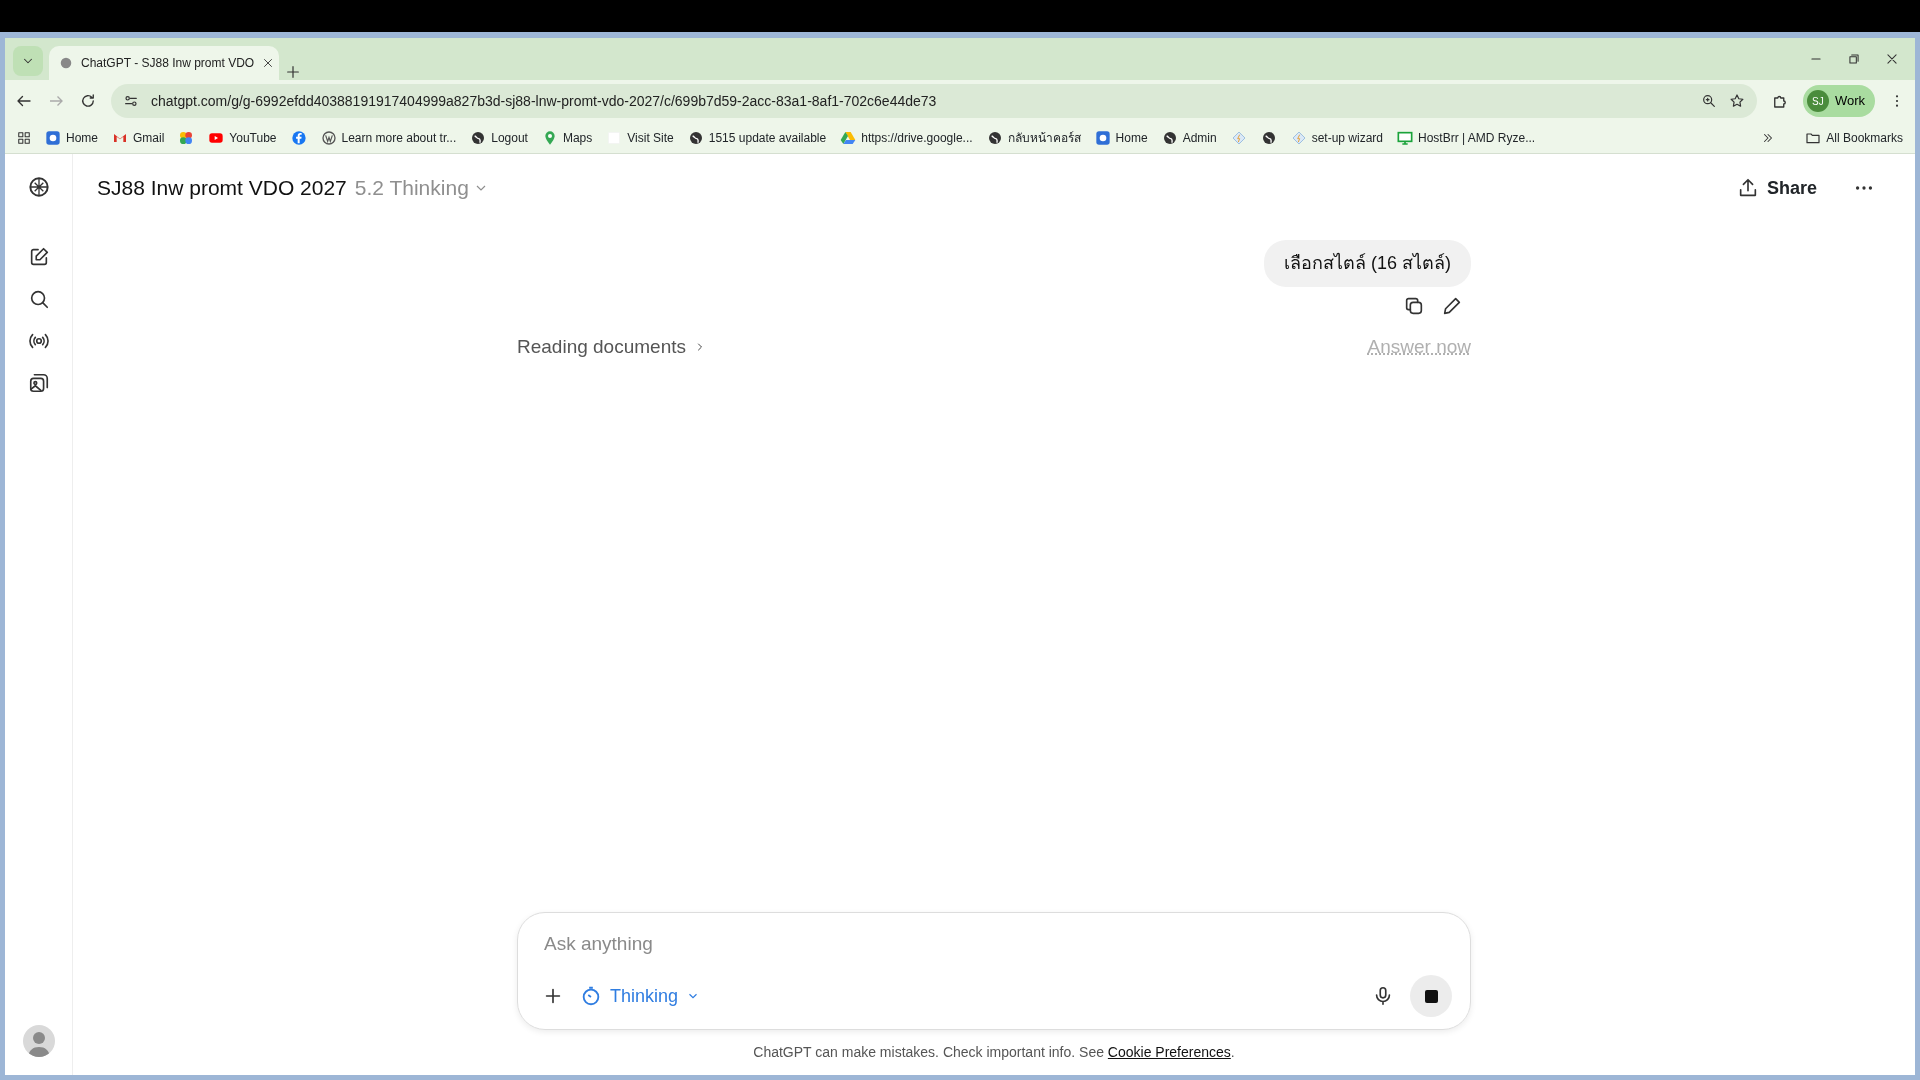  What do you see at coordinates (1169, 1052) in the screenshot?
I see `cookie-preferences-link: Cookie Preferences` at bounding box center [1169, 1052].